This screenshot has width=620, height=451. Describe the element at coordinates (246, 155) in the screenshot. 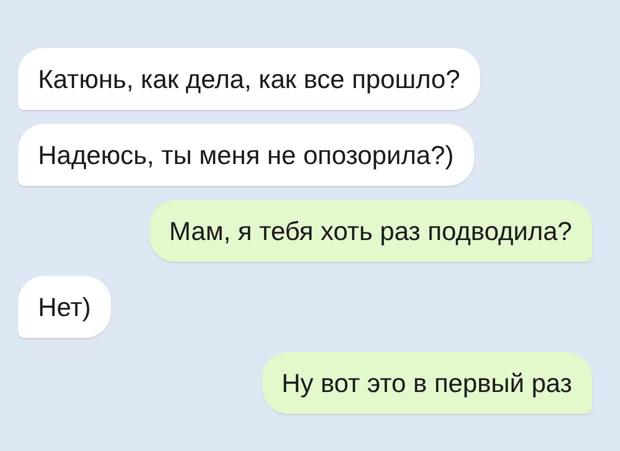

I see `message-bubble: Надеюсь, ты меня не опозорила?)` at that location.